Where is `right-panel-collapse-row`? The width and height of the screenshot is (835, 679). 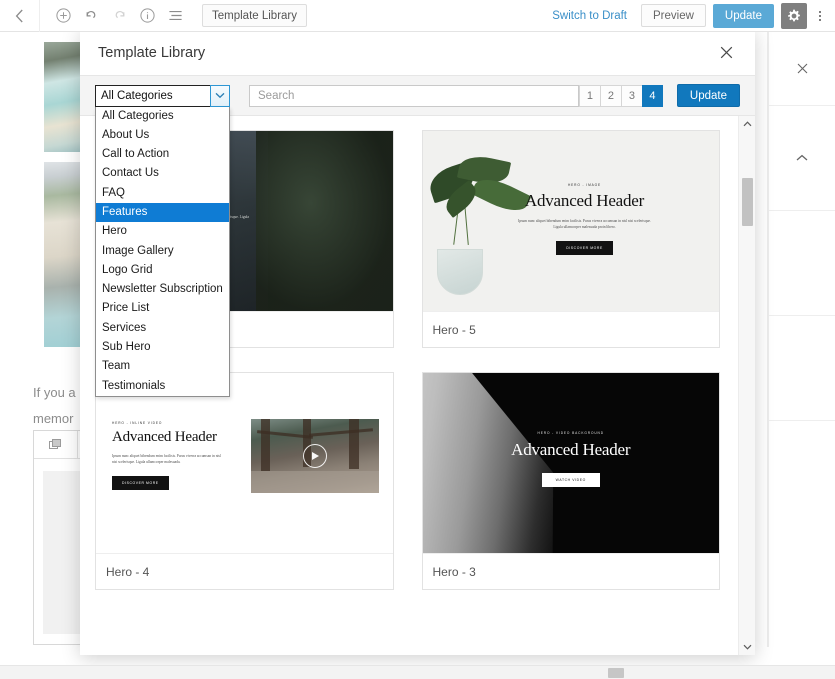 right-panel-collapse-row is located at coordinates (802, 158).